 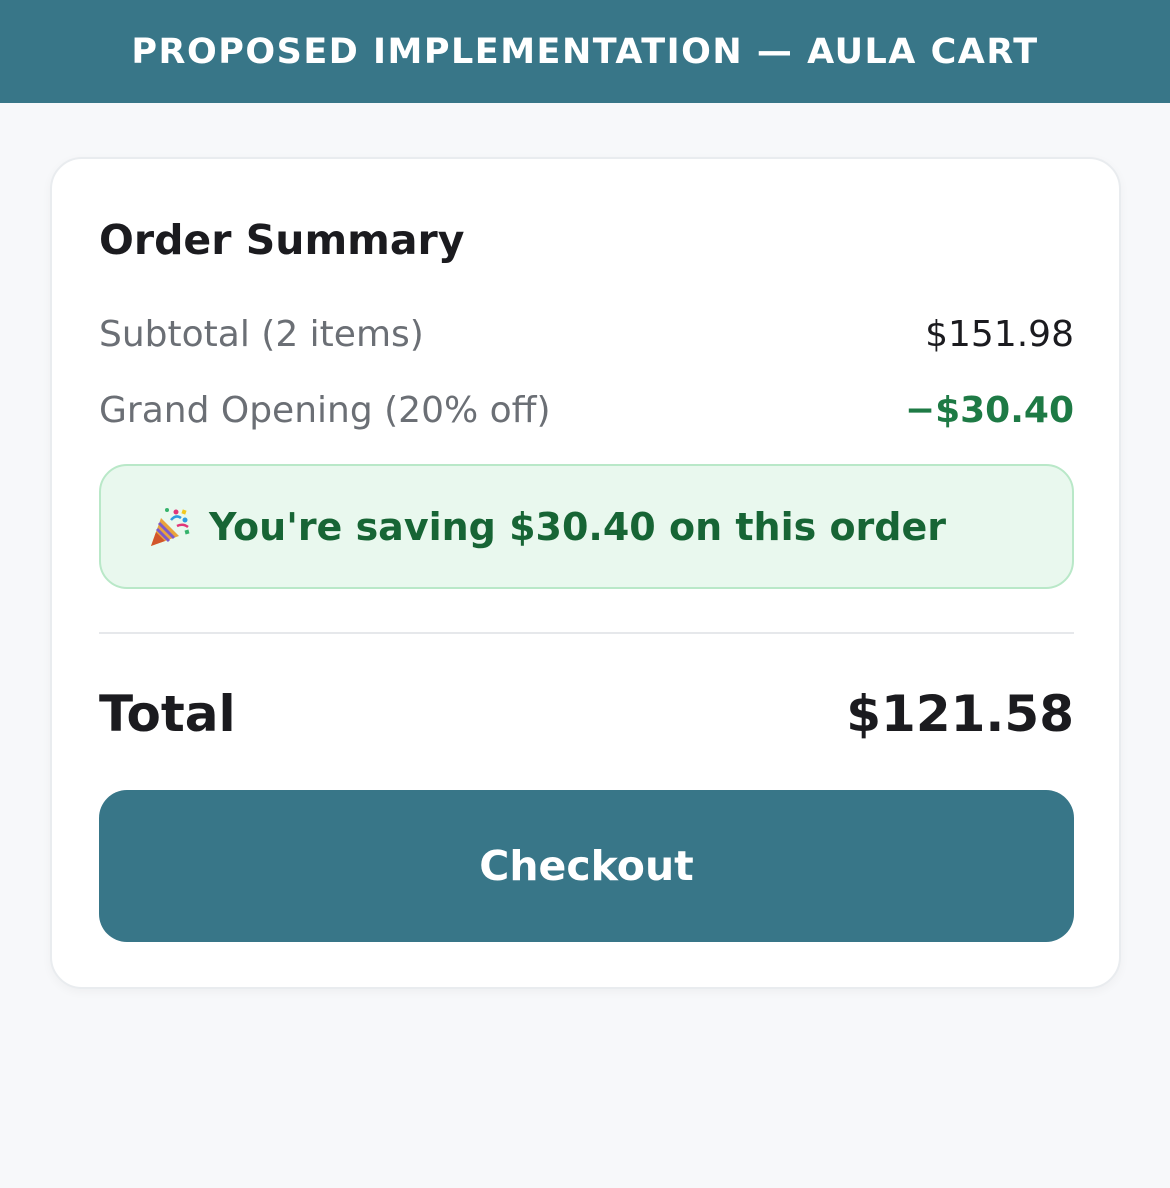 I want to click on top-banner: PROPOSED IMPLEMENTATION — AULA CART, so click(x=585, y=51).